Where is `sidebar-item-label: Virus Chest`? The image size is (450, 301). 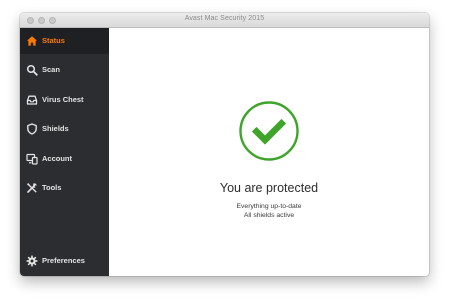
sidebar-item-label: Virus Chest is located at coordinates (63, 99).